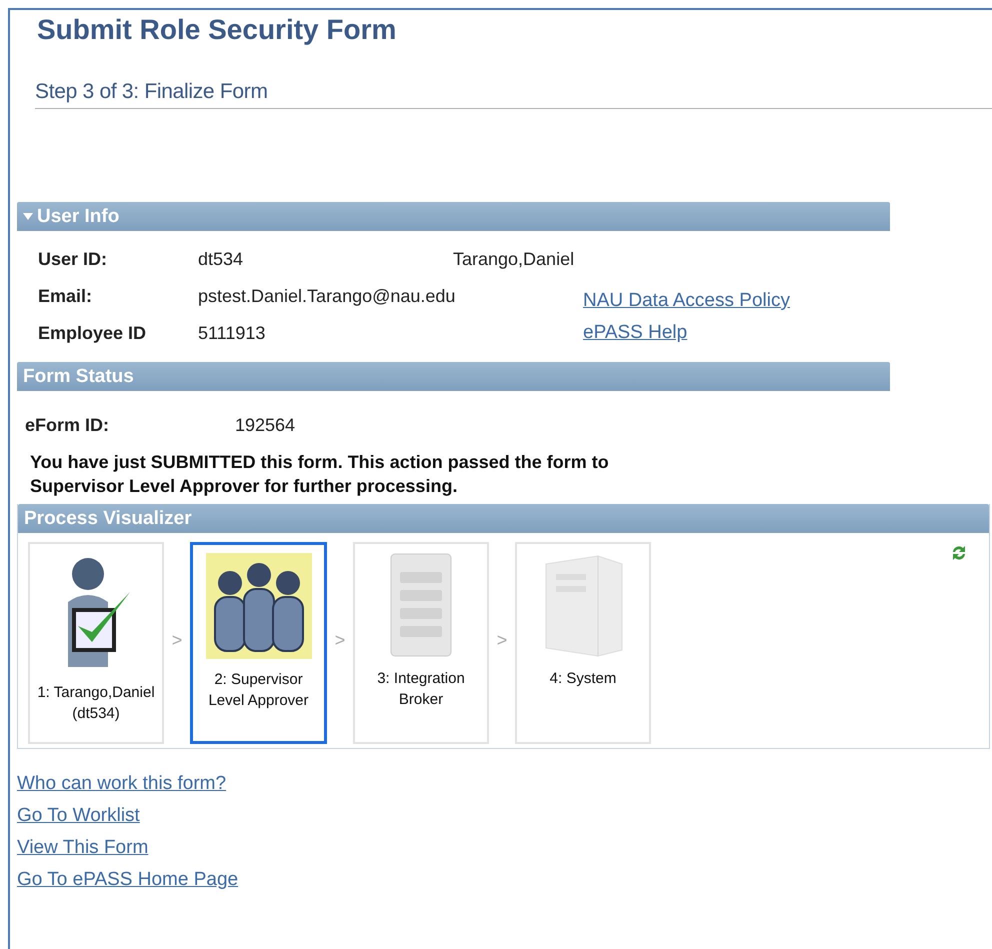  What do you see at coordinates (258, 690) in the screenshot?
I see `step-label: 2: Supervisor Level Approver` at bounding box center [258, 690].